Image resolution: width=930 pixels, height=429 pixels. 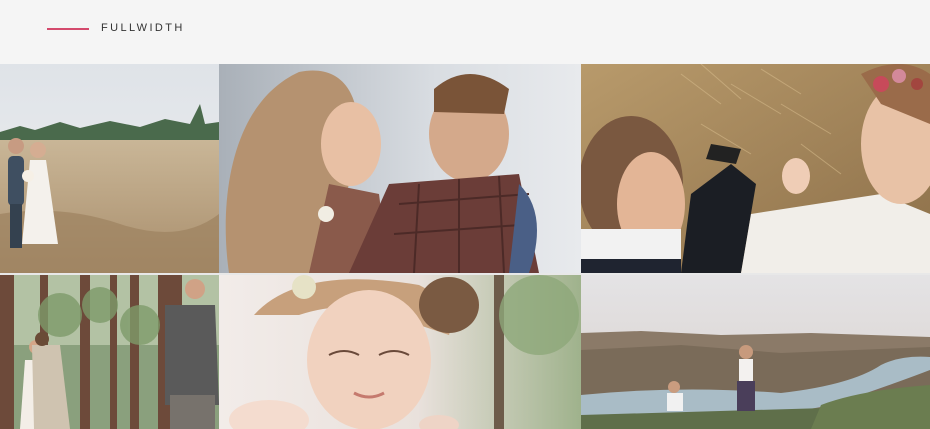 I want to click on bride-portrait-photo, so click(x=400, y=352).